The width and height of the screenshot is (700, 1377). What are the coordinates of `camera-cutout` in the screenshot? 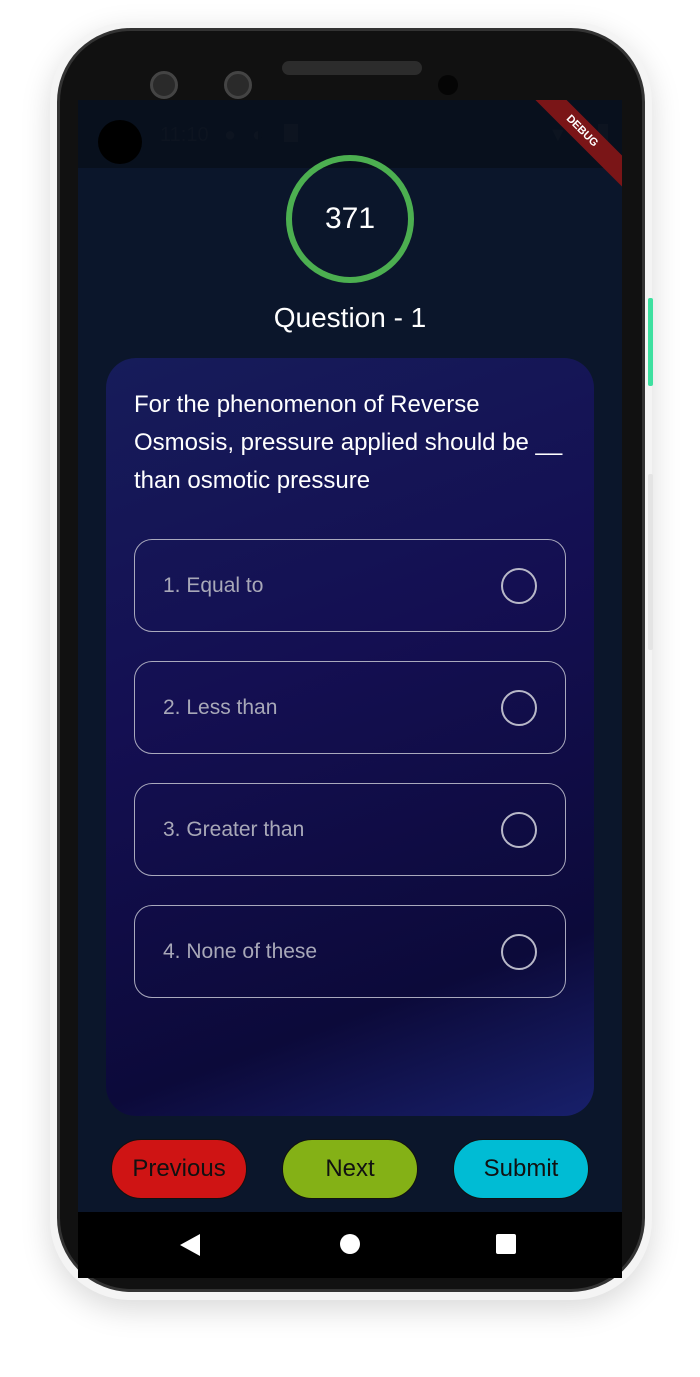 It's located at (120, 142).